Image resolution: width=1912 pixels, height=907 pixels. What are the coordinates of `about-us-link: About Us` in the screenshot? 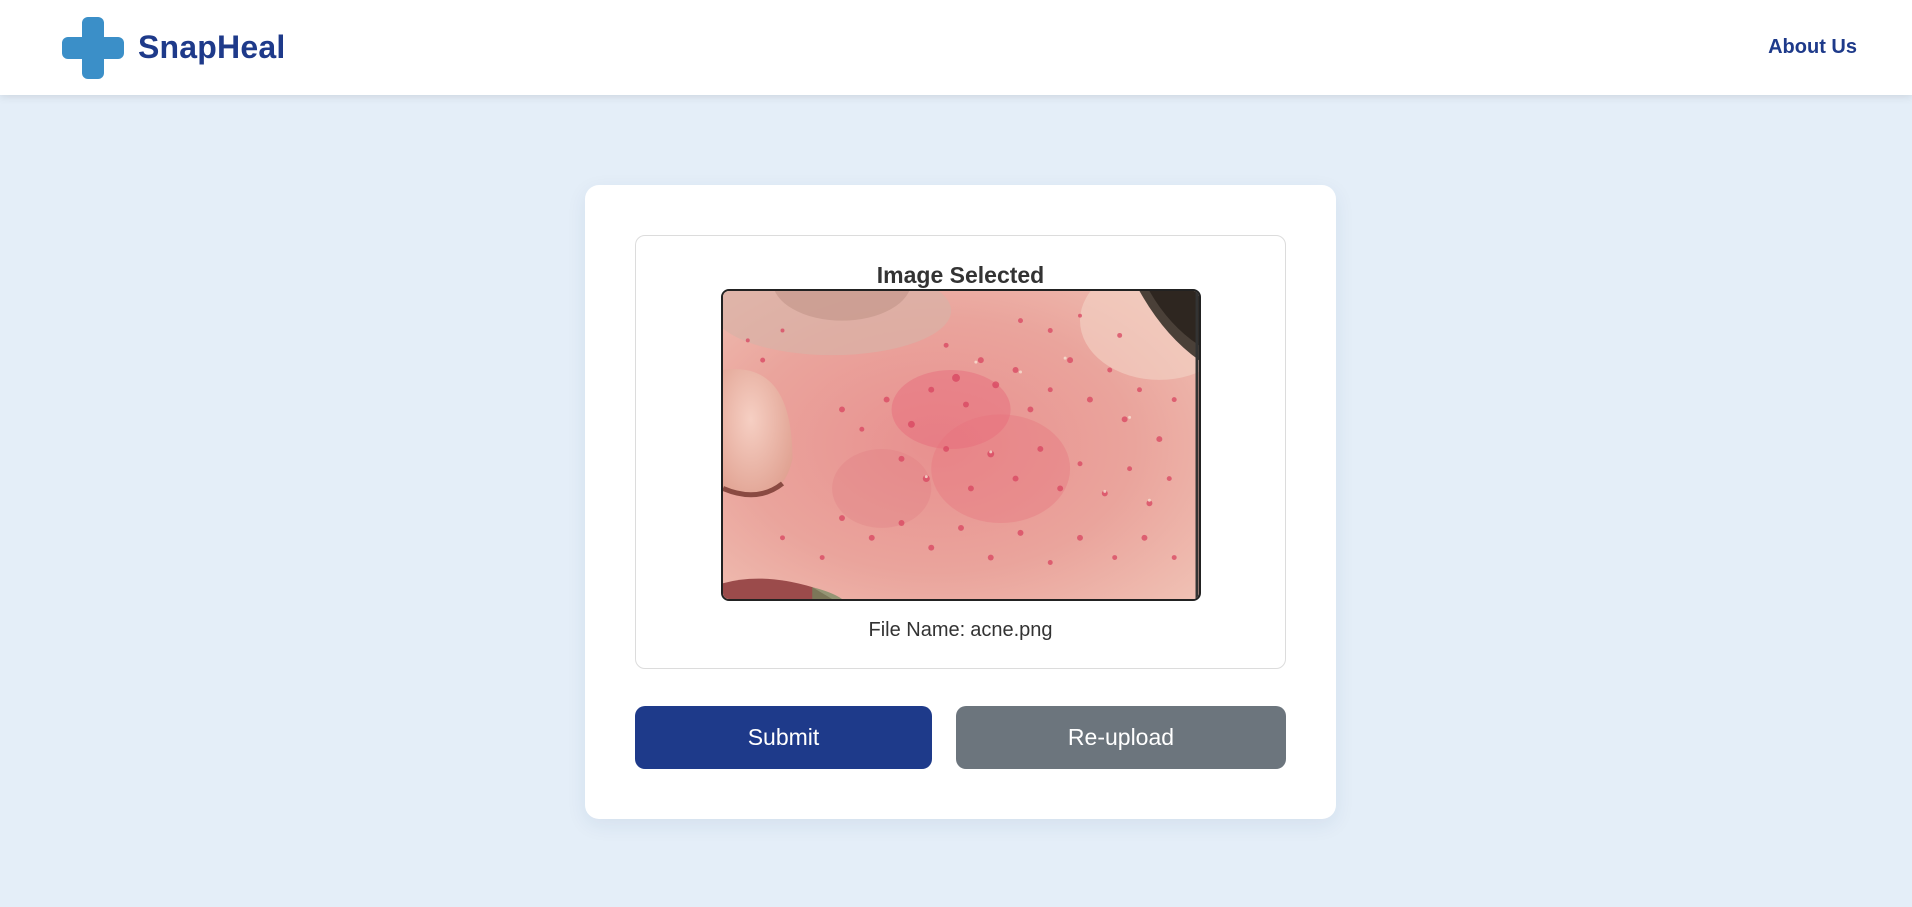 It's located at (1812, 47).